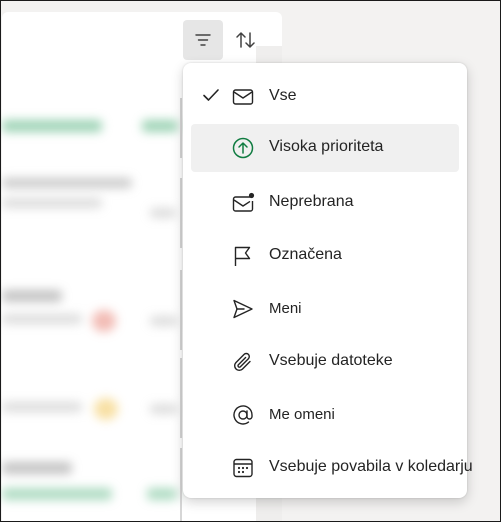 The height and width of the screenshot is (522, 501). I want to click on sort-button, so click(246, 40).